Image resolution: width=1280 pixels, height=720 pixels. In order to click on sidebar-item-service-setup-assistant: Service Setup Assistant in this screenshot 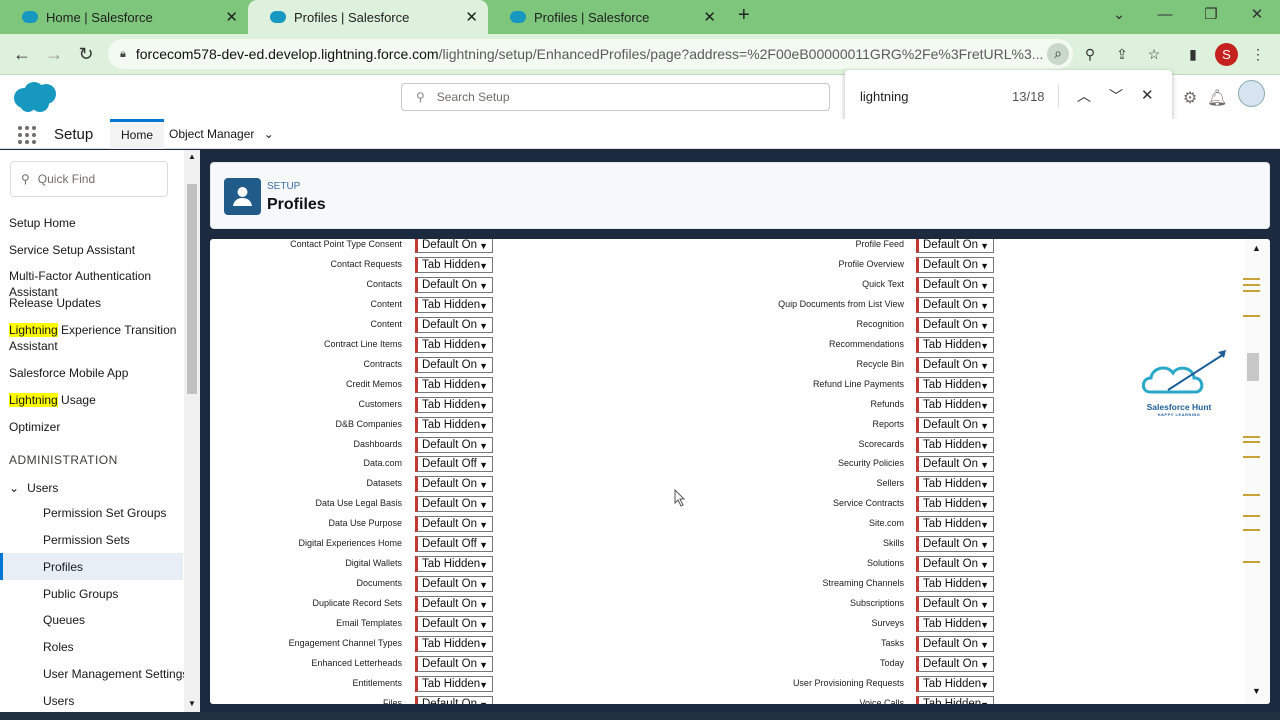, I will do `click(96, 250)`.